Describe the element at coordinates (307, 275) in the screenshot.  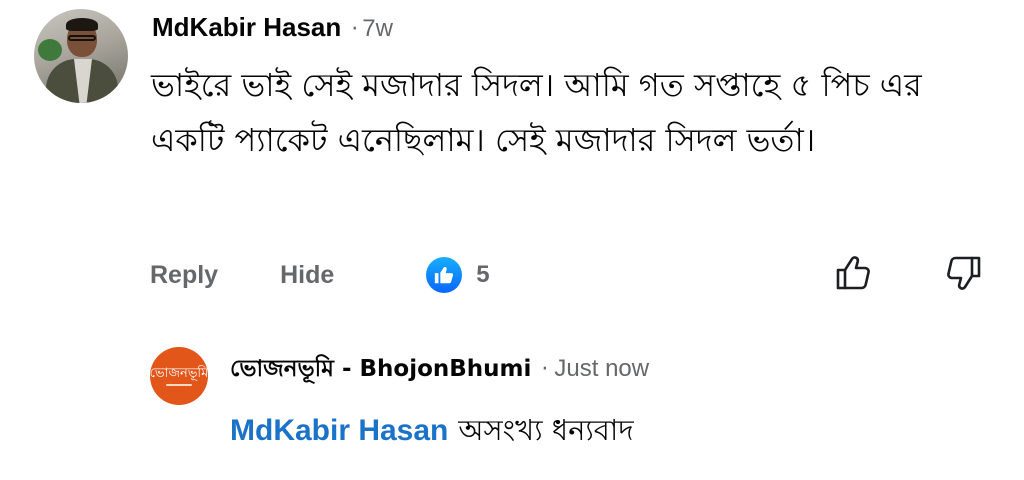
I see `hide-button: Hide` at that location.